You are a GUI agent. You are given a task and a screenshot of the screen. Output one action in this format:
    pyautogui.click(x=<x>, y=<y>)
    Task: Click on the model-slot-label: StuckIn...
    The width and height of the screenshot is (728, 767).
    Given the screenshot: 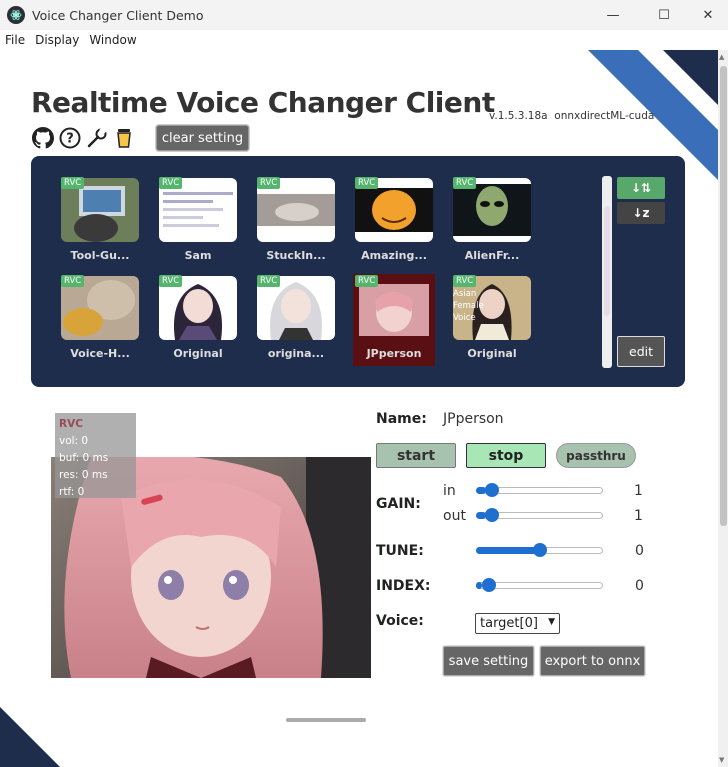 What is the action you would take?
    pyautogui.click(x=296, y=255)
    